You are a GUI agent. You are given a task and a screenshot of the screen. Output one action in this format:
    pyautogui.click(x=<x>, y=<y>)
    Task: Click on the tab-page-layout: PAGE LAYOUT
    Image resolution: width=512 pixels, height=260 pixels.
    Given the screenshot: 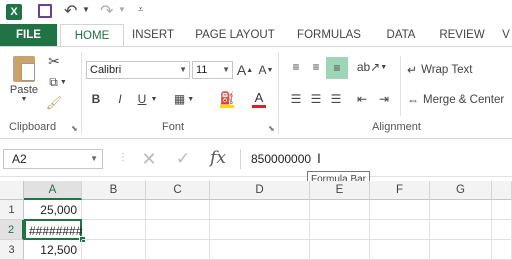 What is the action you would take?
    pyautogui.click(x=235, y=35)
    